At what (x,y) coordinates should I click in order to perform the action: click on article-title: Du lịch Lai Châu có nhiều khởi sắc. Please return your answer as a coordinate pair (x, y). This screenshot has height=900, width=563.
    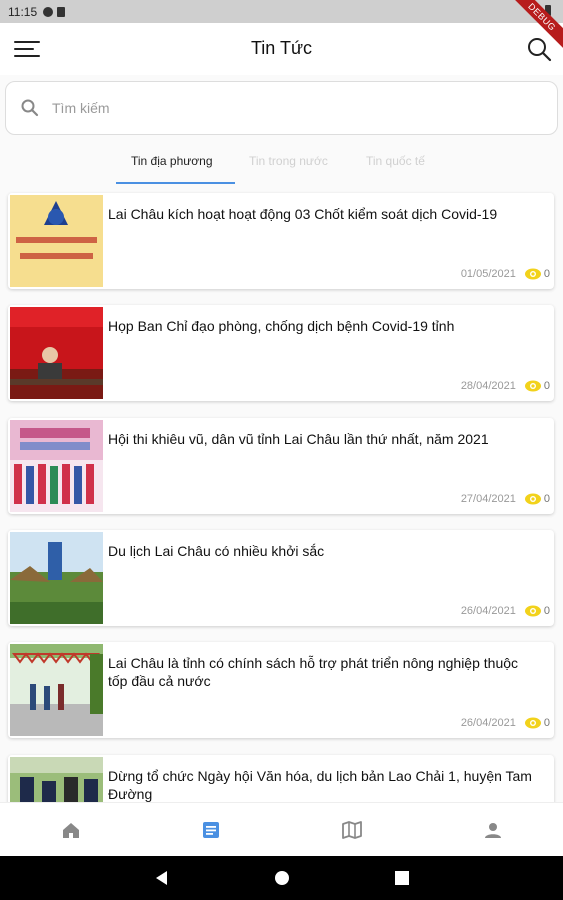
    Looking at the image, I should click on (216, 551).